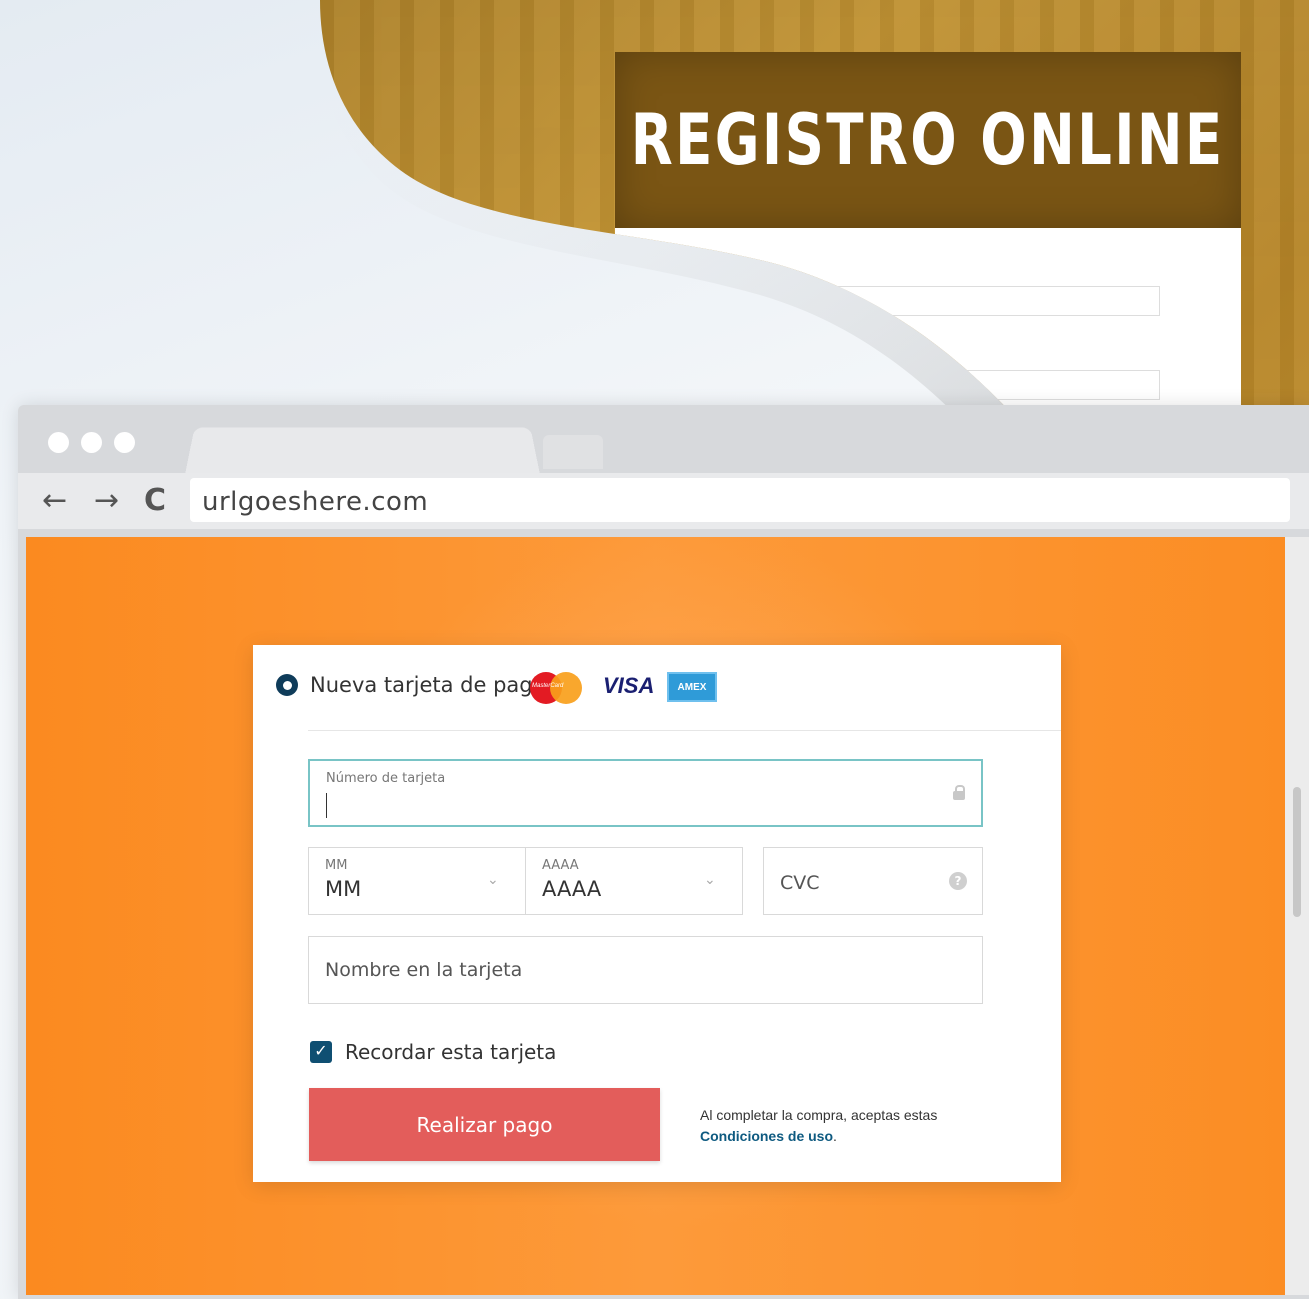 The image size is (1309, 1299). What do you see at coordinates (645, 970) in the screenshot?
I see `name-on-card-field: Nombre en la tarjeta` at bounding box center [645, 970].